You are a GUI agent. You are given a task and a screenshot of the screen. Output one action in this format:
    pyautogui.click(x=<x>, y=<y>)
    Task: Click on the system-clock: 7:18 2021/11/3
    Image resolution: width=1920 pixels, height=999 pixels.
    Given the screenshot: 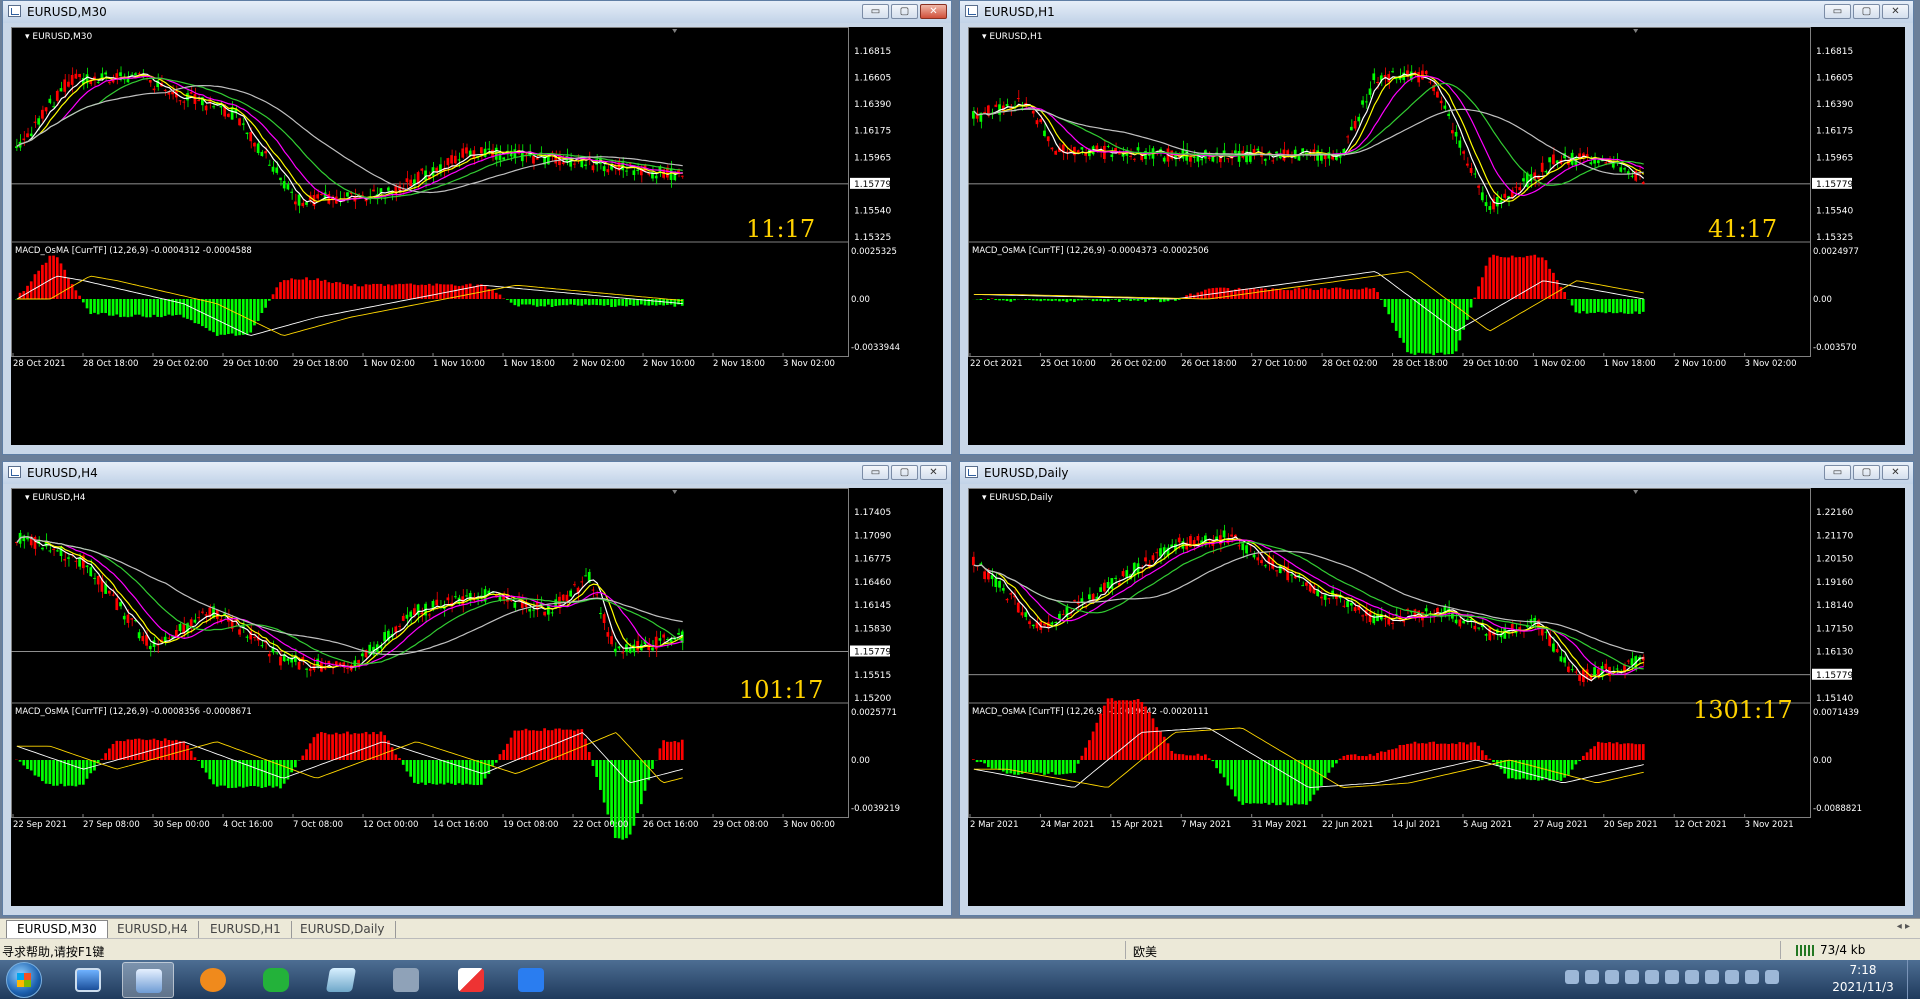 What is the action you would take?
    pyautogui.click(x=1863, y=979)
    